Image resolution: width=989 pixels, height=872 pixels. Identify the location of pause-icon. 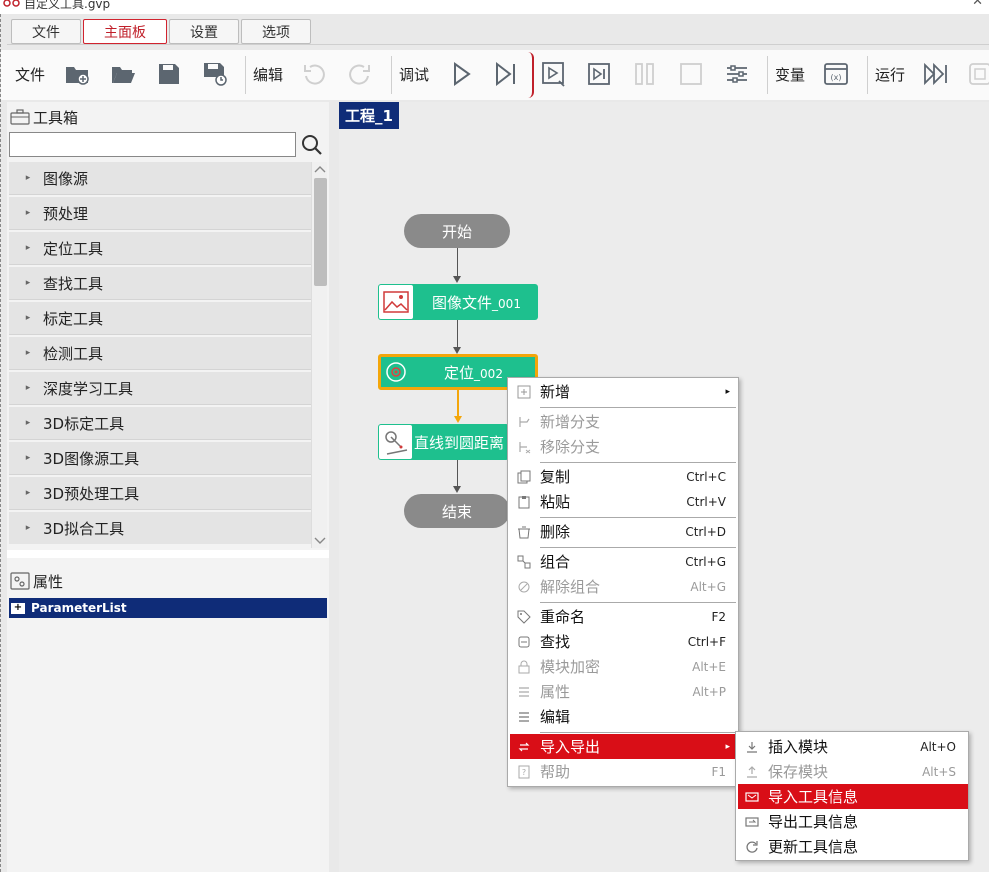
(644, 74).